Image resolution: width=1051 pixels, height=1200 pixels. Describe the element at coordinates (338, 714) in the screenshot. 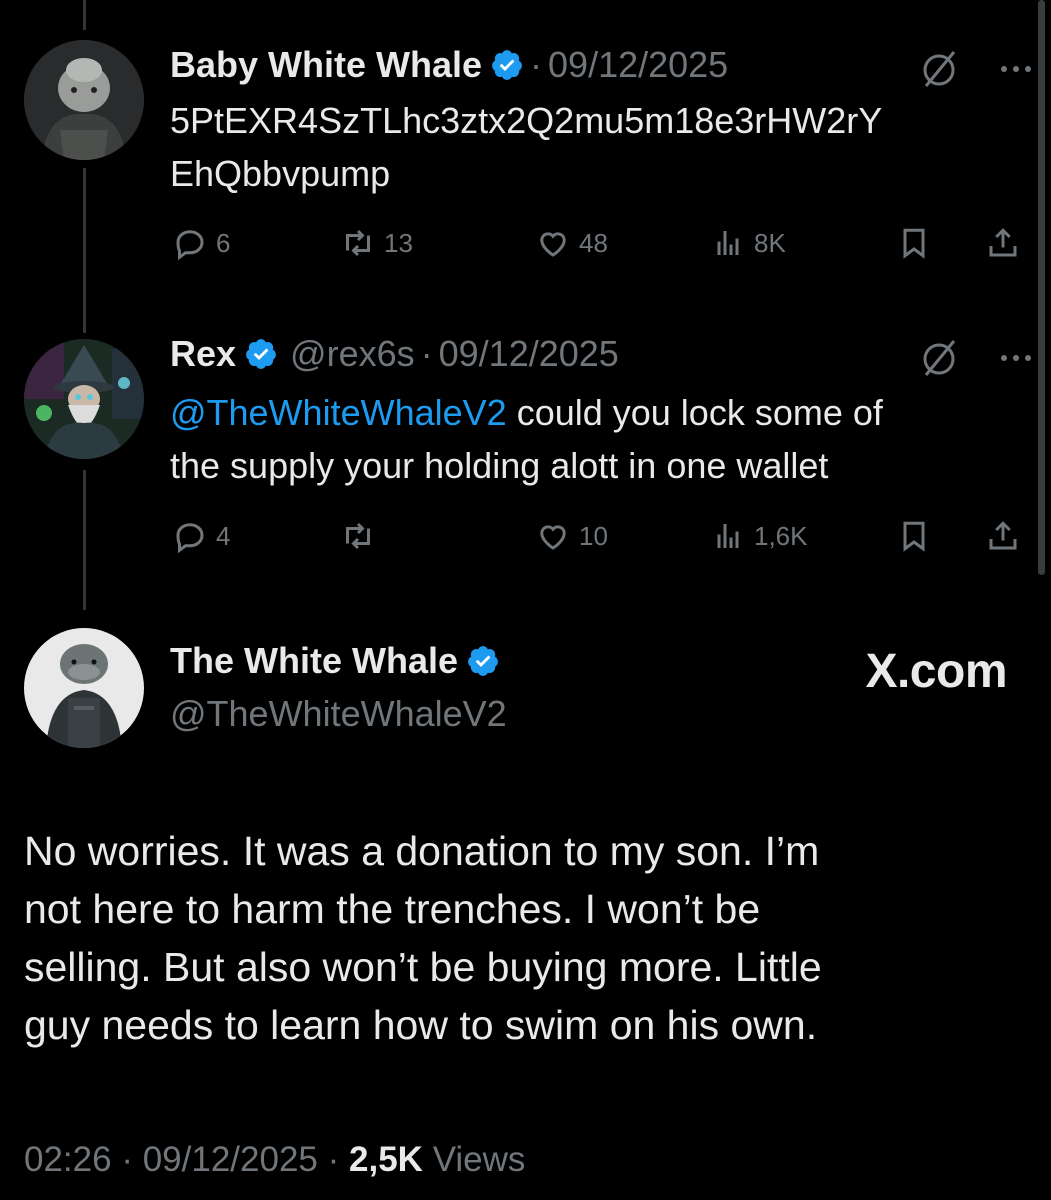

I see `user-handle: @TheWhiteWhaleV2` at that location.